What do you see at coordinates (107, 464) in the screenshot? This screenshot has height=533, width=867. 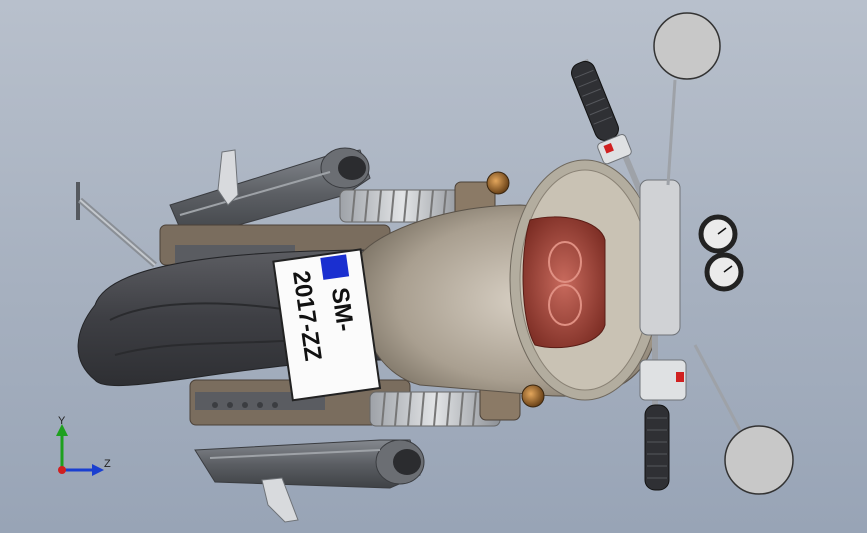 I see `triad-z-label: Z` at bounding box center [107, 464].